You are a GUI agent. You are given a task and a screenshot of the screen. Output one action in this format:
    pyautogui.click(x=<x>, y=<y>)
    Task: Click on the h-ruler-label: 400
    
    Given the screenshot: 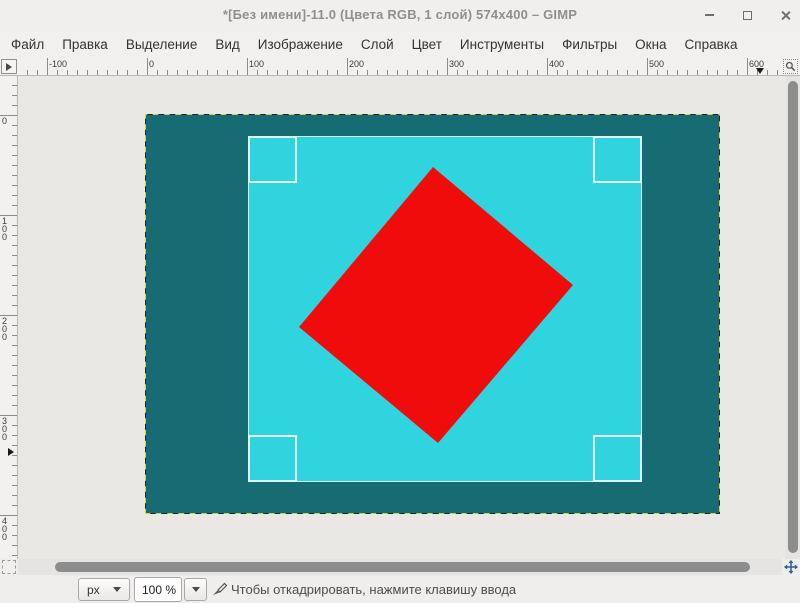 What is the action you would take?
    pyautogui.click(x=557, y=64)
    